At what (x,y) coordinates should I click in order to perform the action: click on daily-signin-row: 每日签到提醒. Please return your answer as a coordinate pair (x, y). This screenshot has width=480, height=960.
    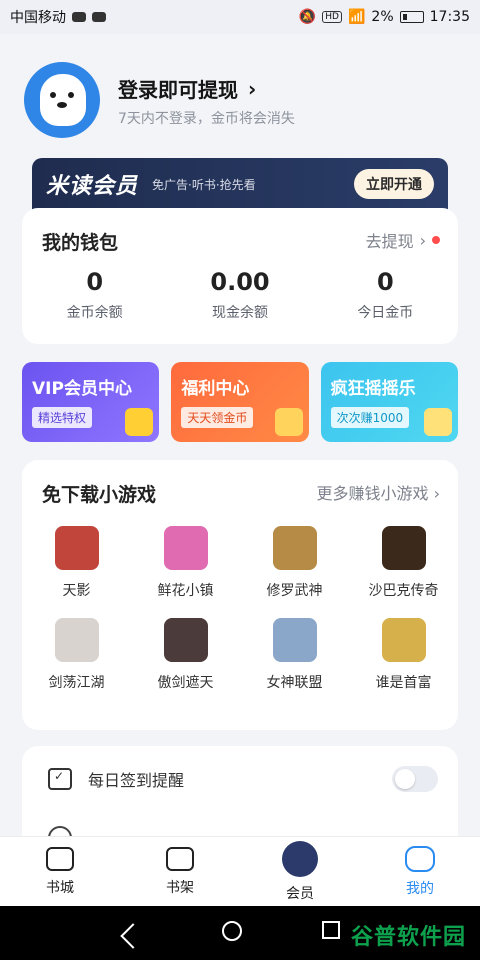
    Looking at the image, I should click on (243, 779).